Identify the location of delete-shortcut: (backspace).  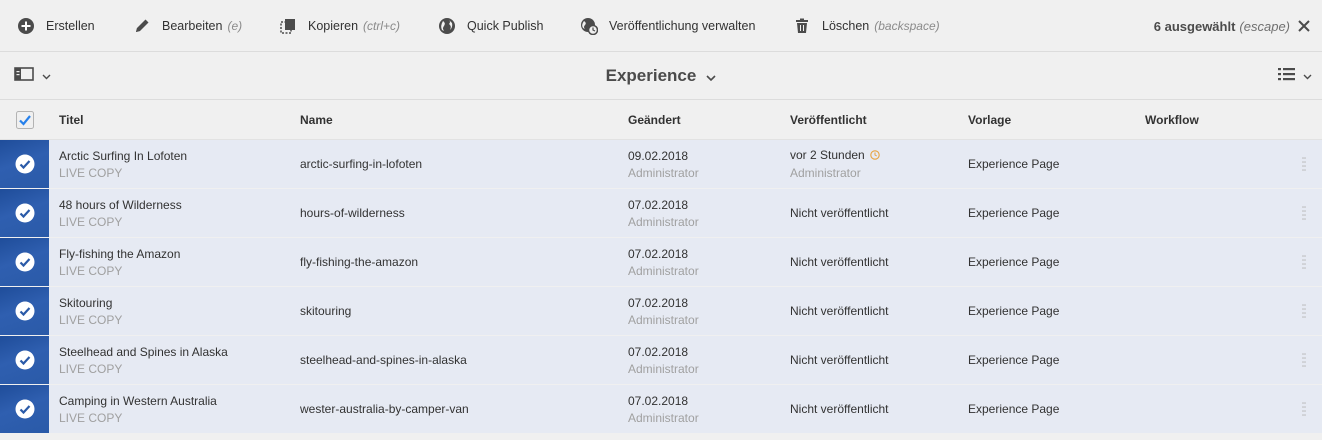
(907, 26).